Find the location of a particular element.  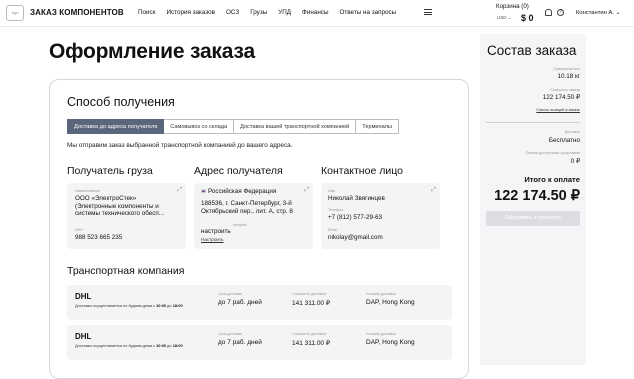

field-label: Наименование is located at coordinates (87, 191).